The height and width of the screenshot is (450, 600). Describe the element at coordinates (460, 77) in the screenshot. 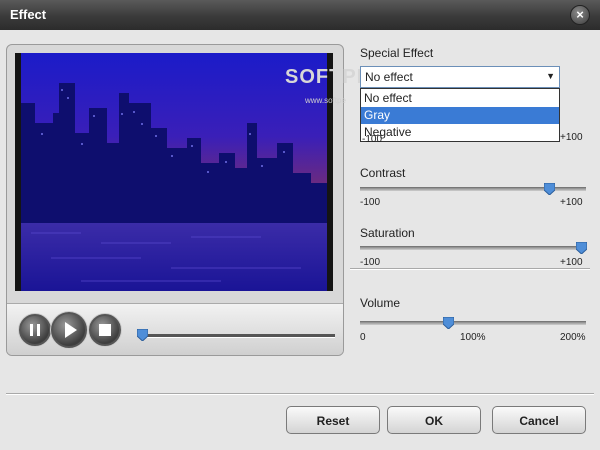

I see `special-effect-select: No effect ▼` at that location.